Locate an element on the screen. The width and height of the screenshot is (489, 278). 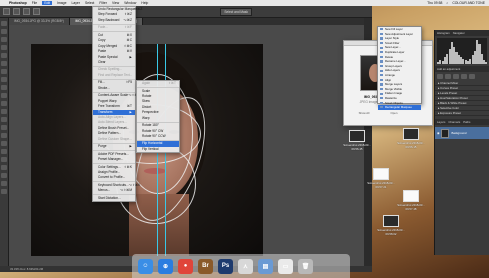
tab-layers: Layers is located at coordinates (441, 122).